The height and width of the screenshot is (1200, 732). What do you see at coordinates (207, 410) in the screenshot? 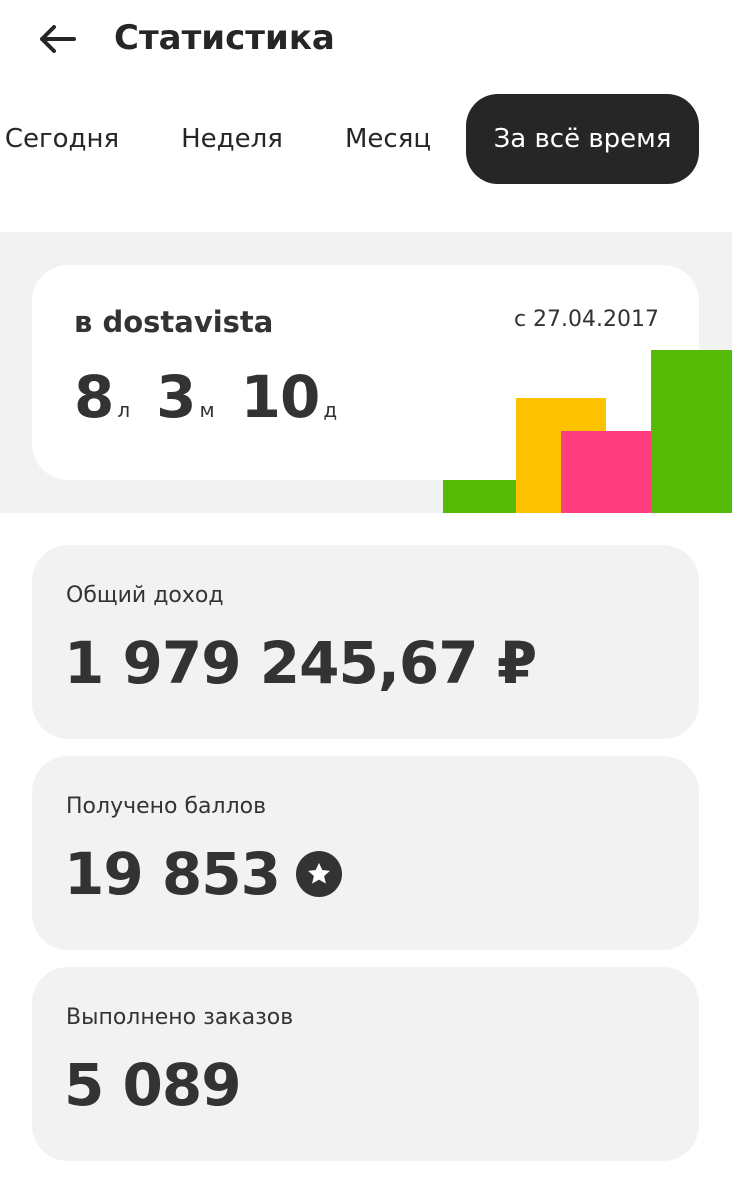
I see `months-unit: м` at bounding box center [207, 410].